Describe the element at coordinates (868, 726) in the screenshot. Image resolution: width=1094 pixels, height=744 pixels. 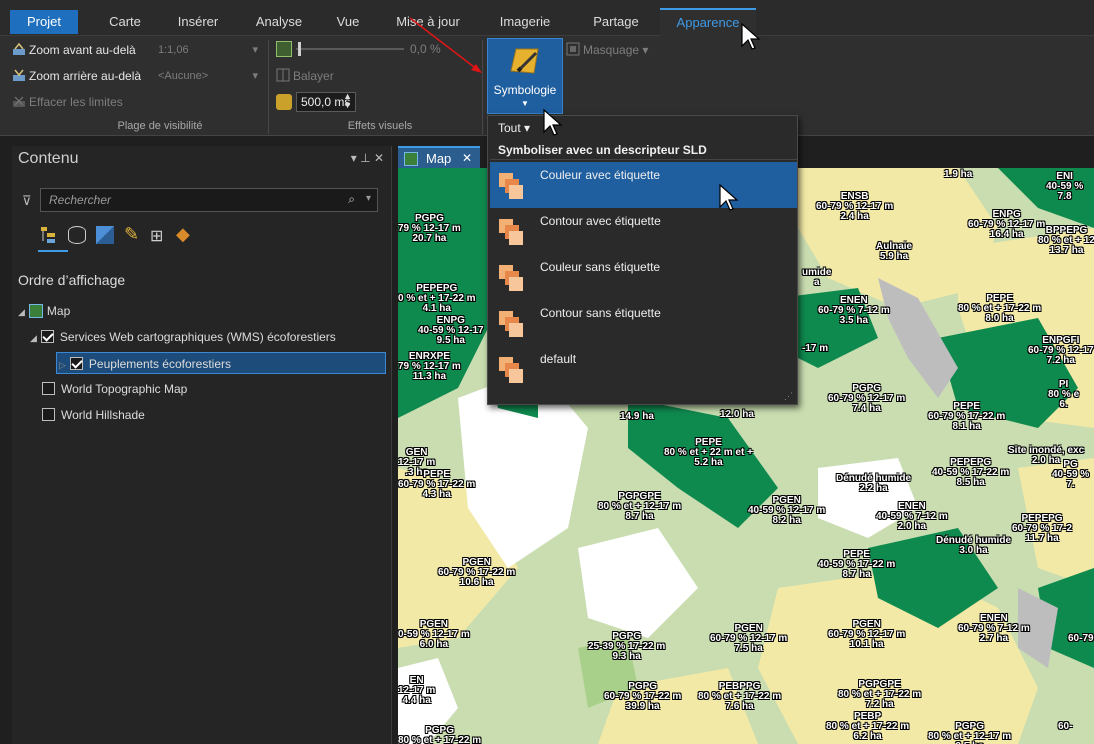
I see `map-polygon-label: PEBP 80 % et + 17-22 m 6.2 ha` at that location.